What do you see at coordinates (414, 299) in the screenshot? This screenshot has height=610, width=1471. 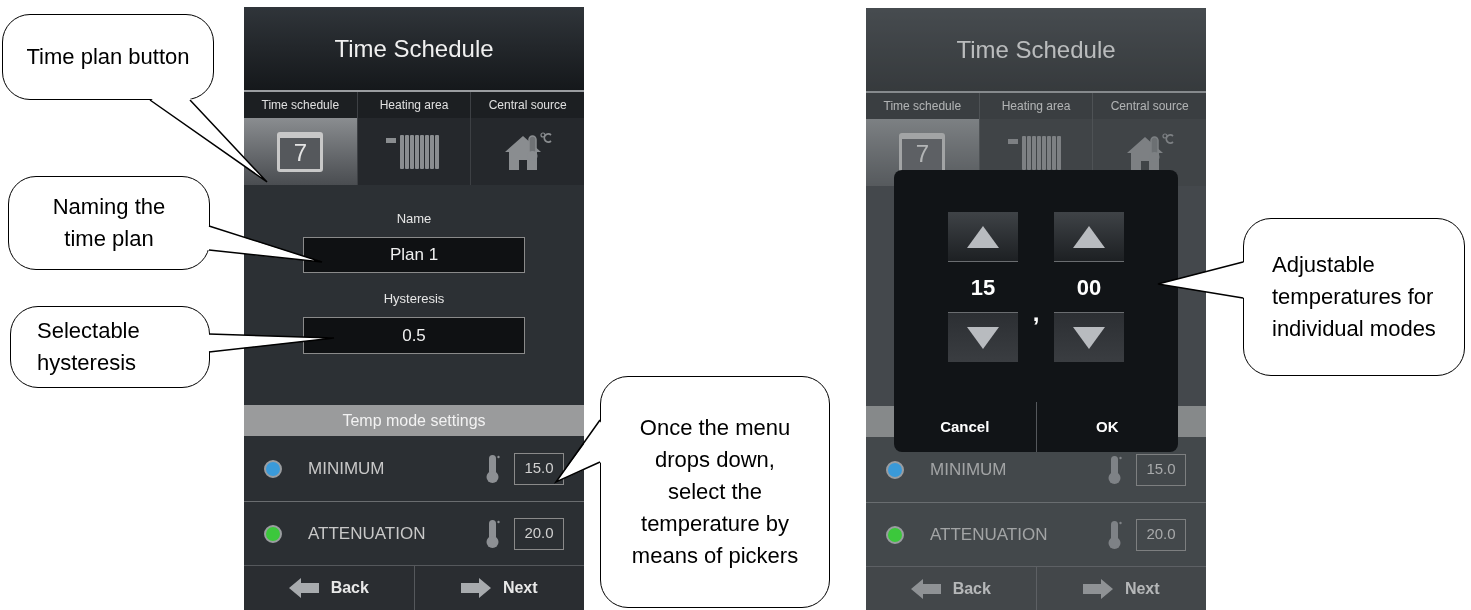 I see `field-label: Hysteresis` at bounding box center [414, 299].